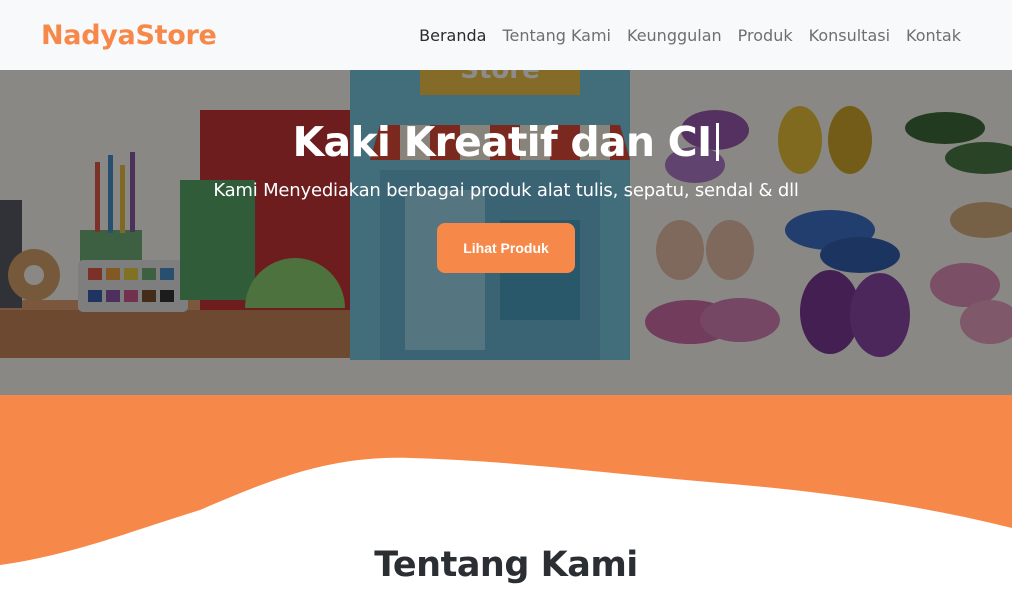 This screenshot has height=599, width=1012. What do you see at coordinates (129, 35) in the screenshot?
I see `brand-logo: NadyaStore` at bounding box center [129, 35].